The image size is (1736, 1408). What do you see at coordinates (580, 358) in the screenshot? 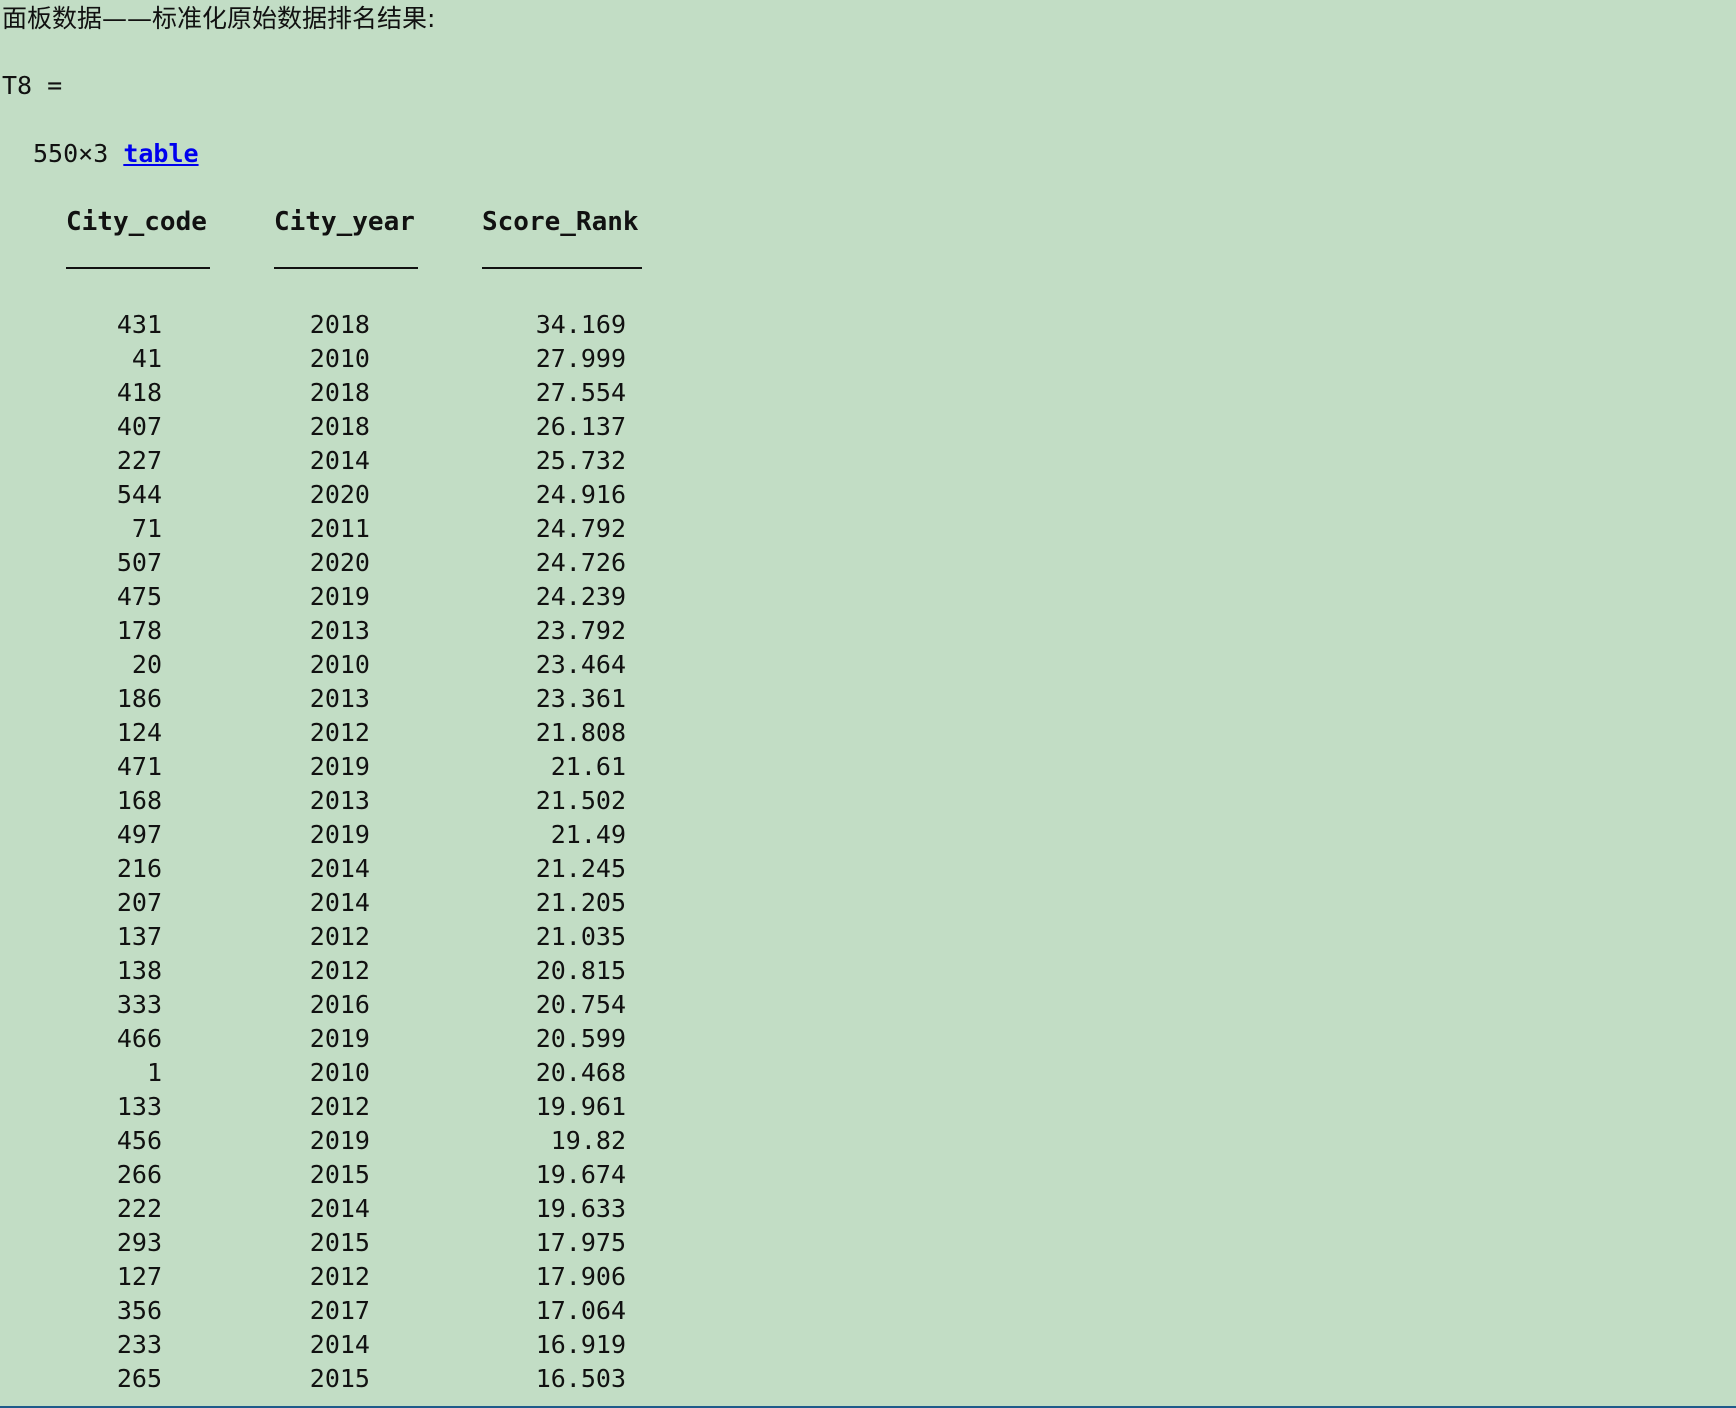
I see `cell-score-rank: 27.999` at bounding box center [580, 358].